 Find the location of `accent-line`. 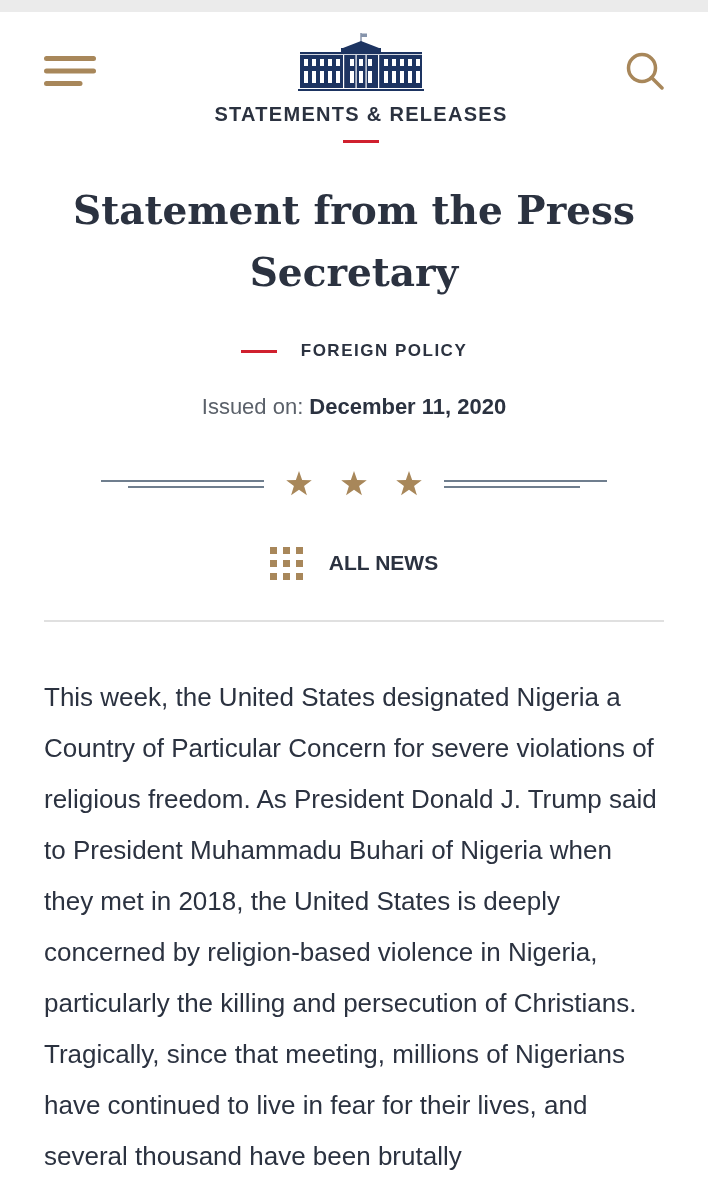

accent-line is located at coordinates (361, 141).